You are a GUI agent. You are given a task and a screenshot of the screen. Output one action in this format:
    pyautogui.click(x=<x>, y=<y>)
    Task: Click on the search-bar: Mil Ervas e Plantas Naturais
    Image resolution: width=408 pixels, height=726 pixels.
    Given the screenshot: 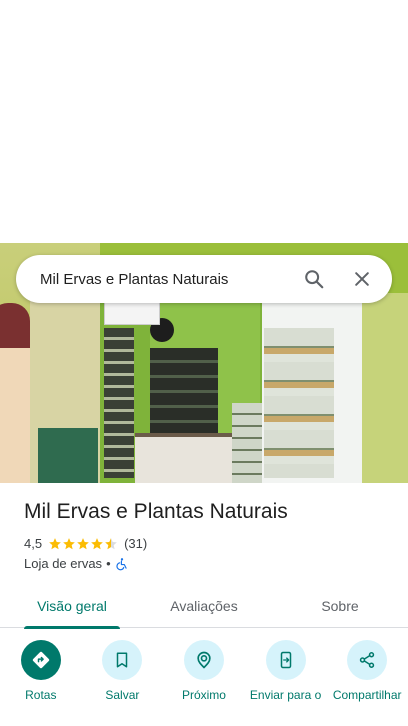 What is the action you would take?
    pyautogui.click(x=204, y=279)
    